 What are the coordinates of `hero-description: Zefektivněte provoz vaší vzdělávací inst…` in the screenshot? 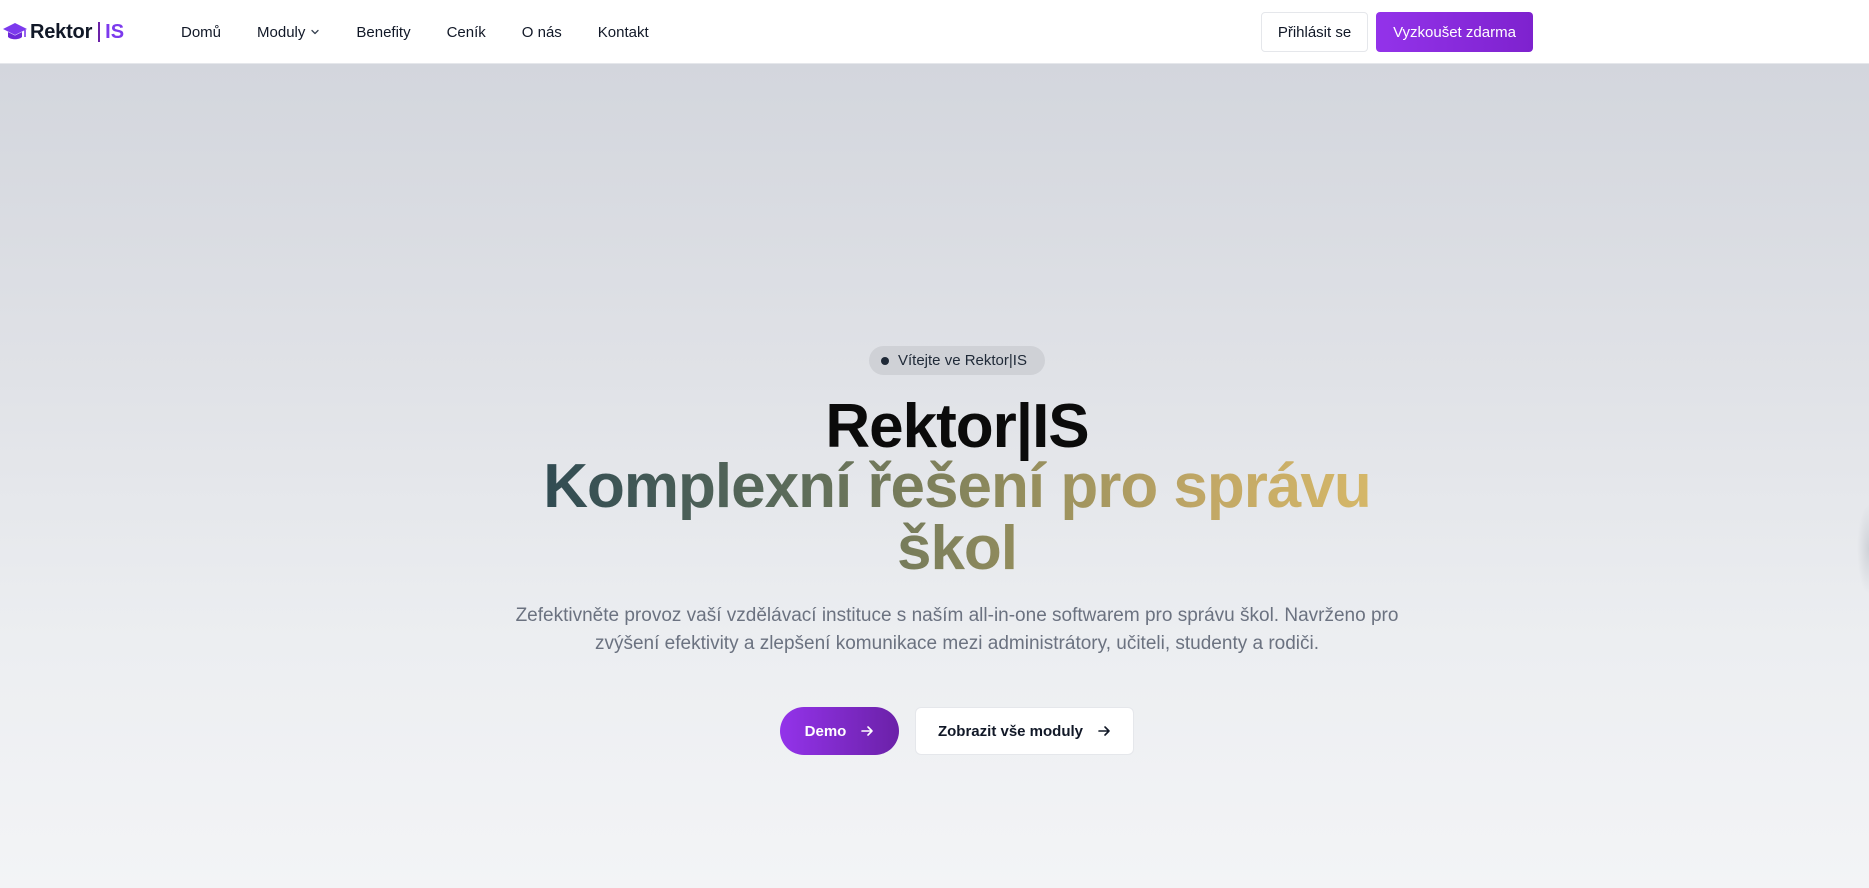 It's located at (957, 629).